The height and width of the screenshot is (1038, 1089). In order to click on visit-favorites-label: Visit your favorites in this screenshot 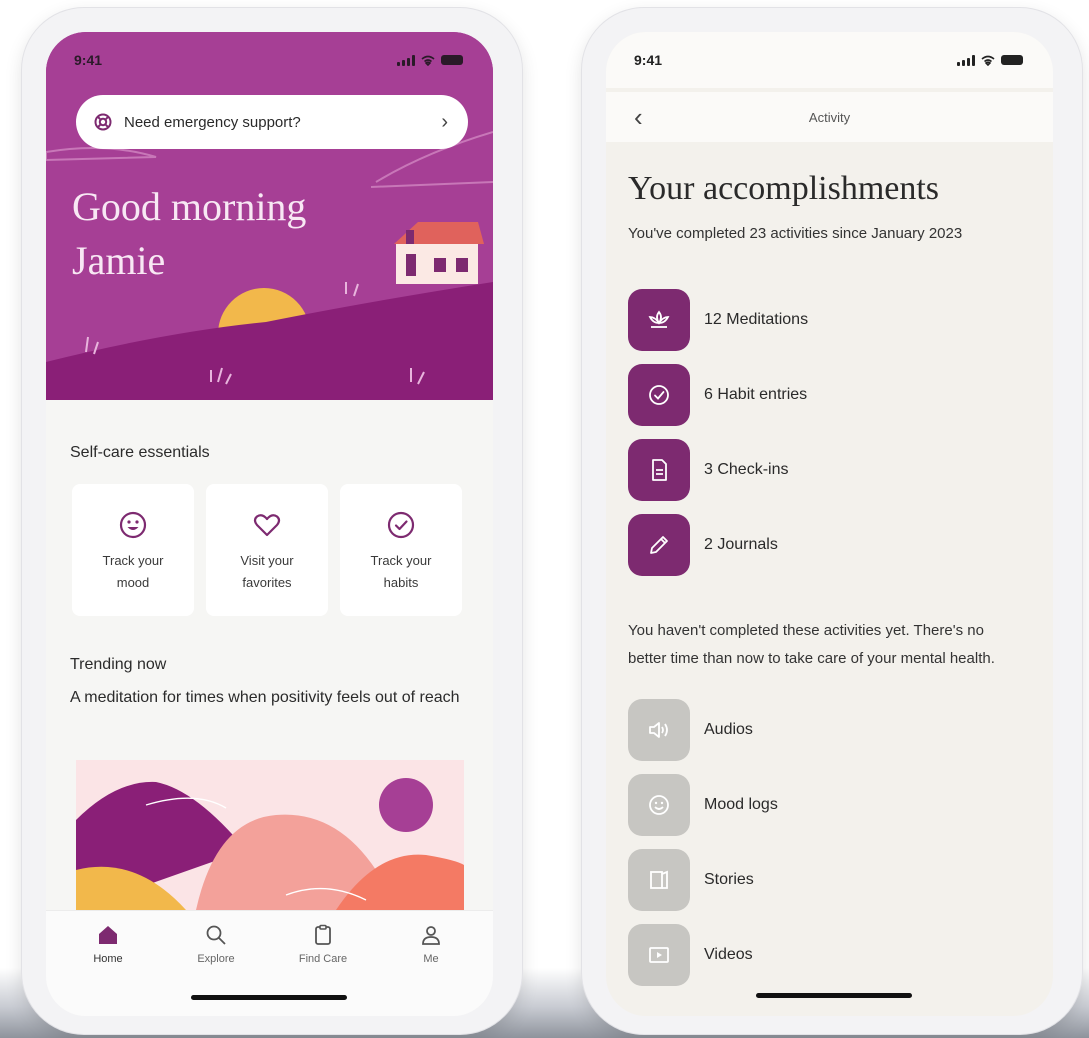, I will do `click(267, 571)`.